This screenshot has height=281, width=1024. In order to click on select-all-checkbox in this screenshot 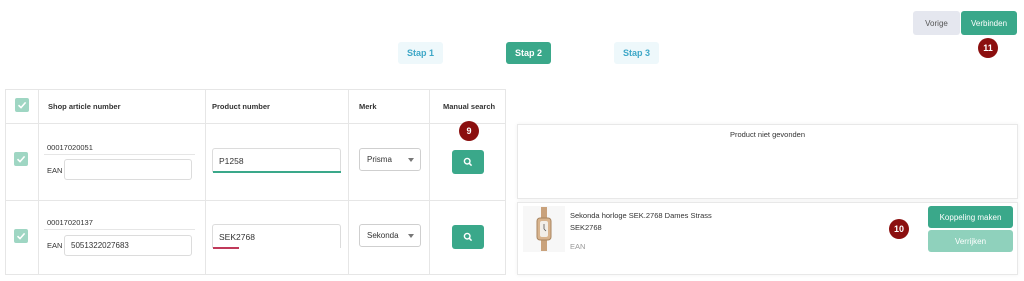, I will do `click(22, 105)`.